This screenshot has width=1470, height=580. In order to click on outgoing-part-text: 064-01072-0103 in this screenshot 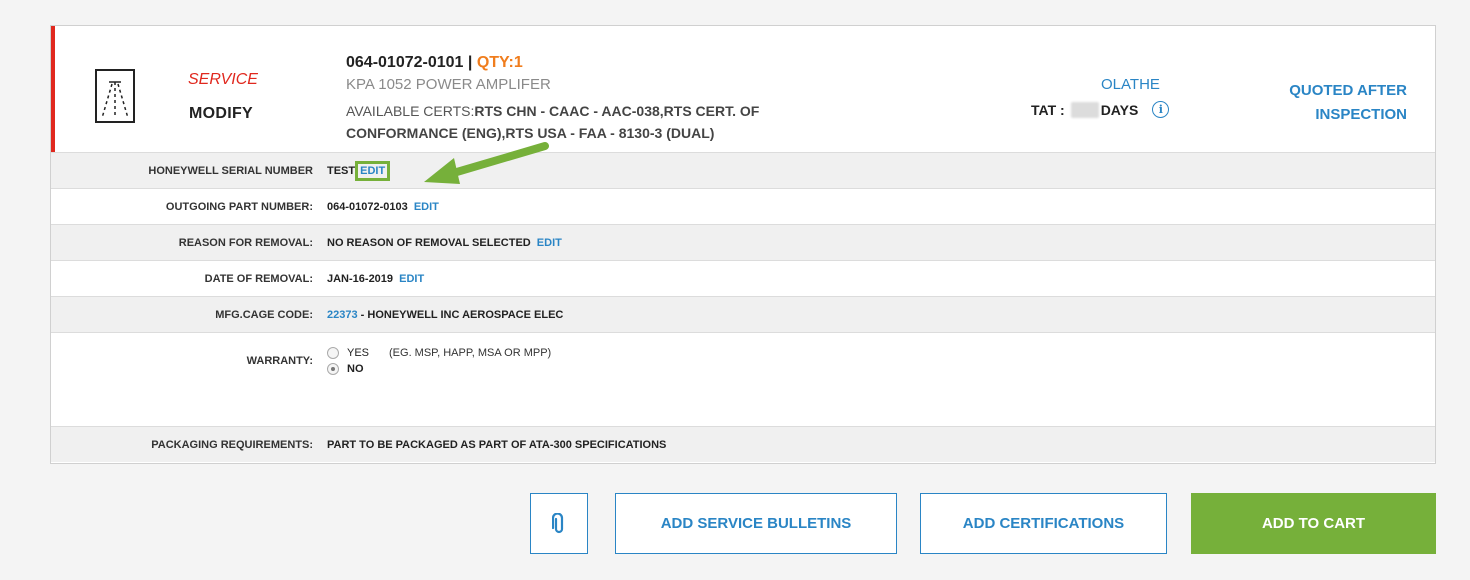, I will do `click(367, 206)`.